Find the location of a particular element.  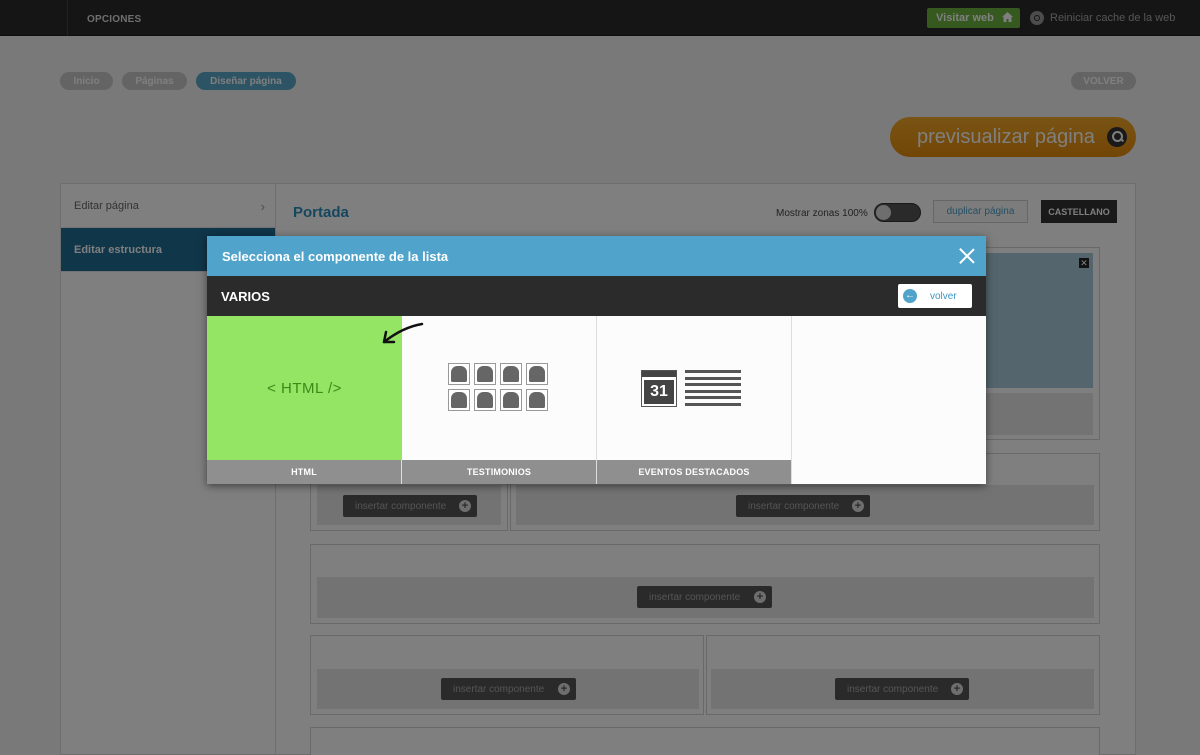

component-testimonios: TESTIMONIOS is located at coordinates (499, 400).